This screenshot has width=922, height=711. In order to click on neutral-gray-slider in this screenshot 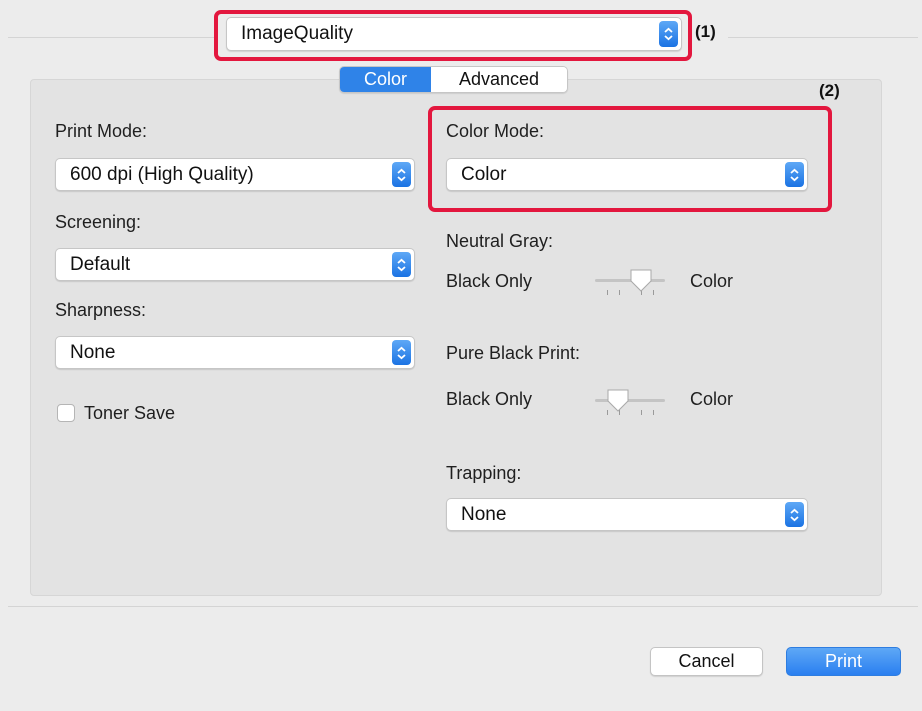, I will do `click(630, 285)`.